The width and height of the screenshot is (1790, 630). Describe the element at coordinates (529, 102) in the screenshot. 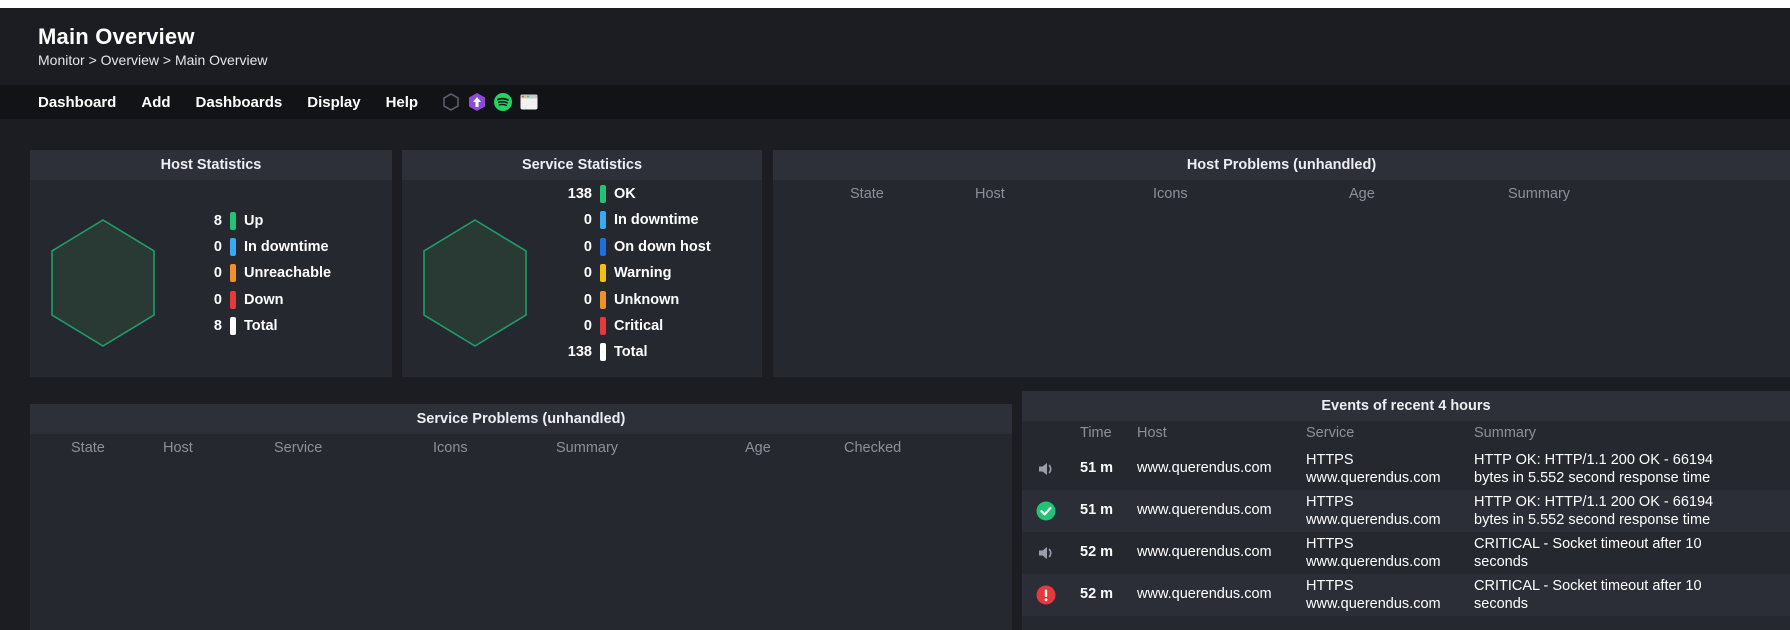

I see `window-icon` at that location.